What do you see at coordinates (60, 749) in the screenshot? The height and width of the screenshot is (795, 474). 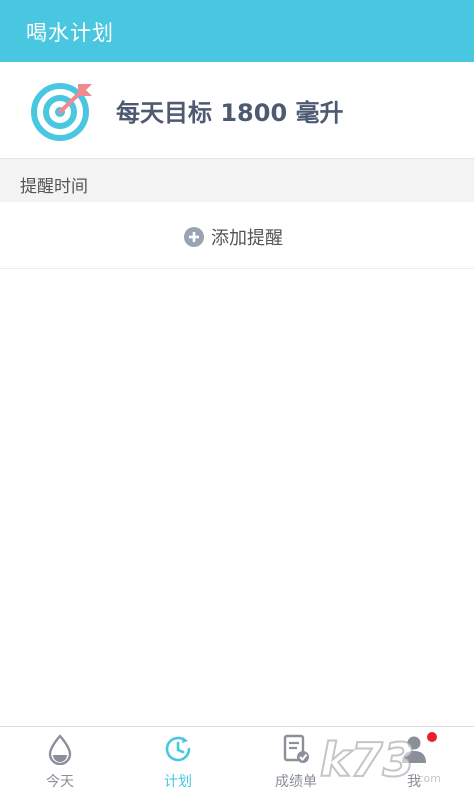 I see `water-drop-icon` at bounding box center [60, 749].